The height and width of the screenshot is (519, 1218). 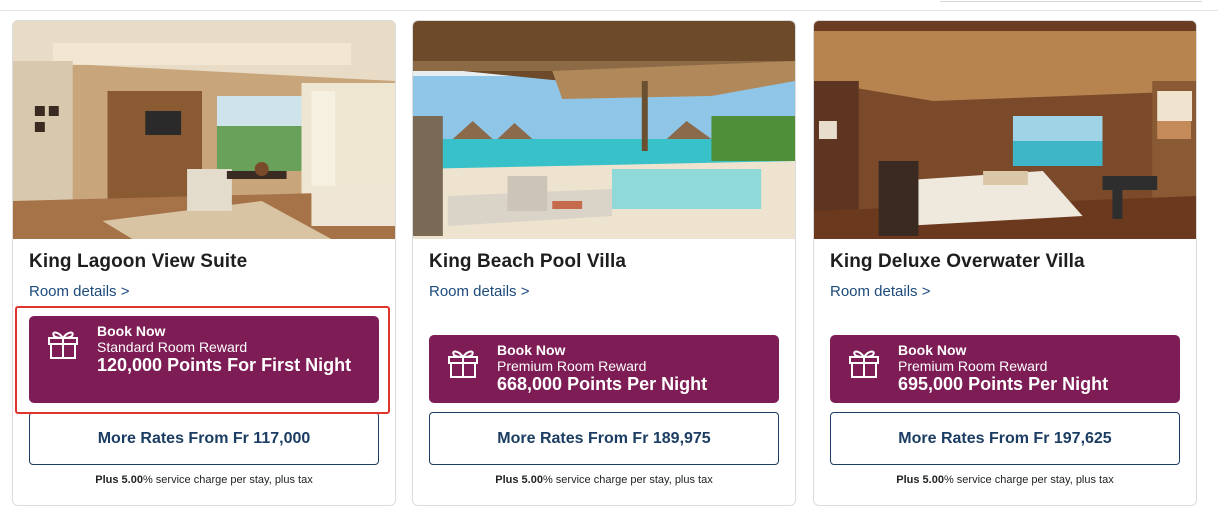 What do you see at coordinates (1005, 438) in the screenshot?
I see `more-rates-button: More Rates From Fr 197,625` at bounding box center [1005, 438].